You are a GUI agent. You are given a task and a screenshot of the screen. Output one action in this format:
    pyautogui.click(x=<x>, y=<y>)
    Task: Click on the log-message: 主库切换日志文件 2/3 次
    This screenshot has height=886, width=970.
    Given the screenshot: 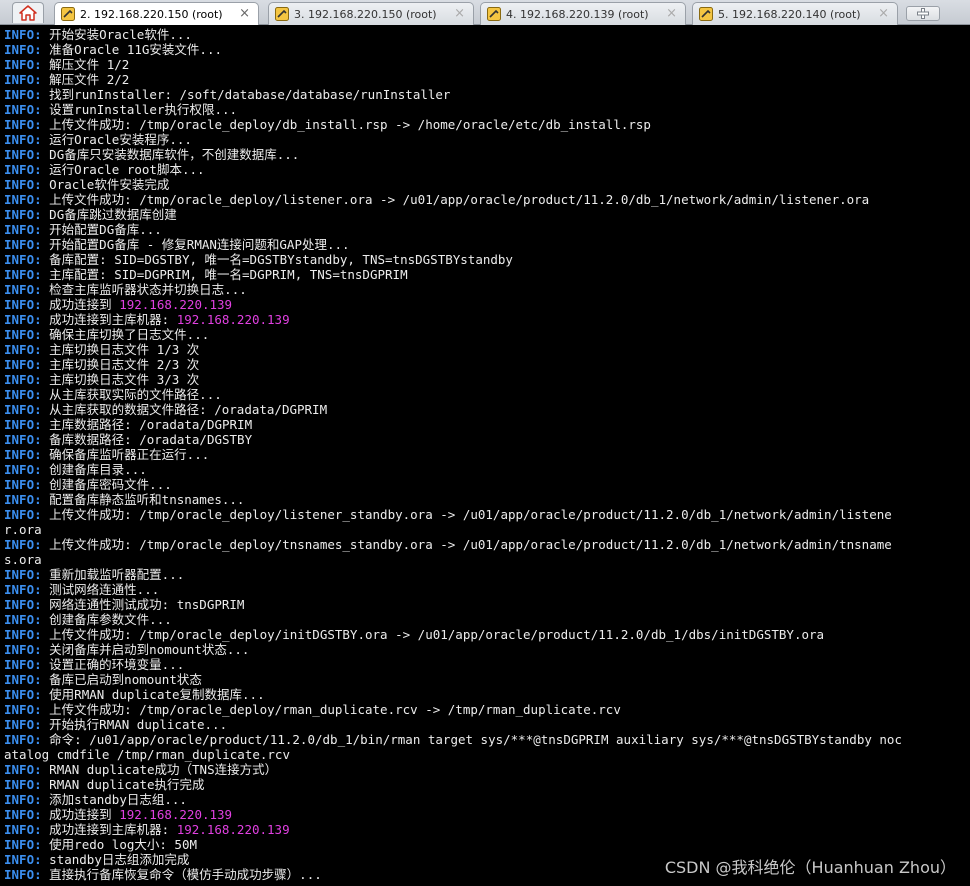 What is the action you would take?
    pyautogui.click(x=120, y=364)
    